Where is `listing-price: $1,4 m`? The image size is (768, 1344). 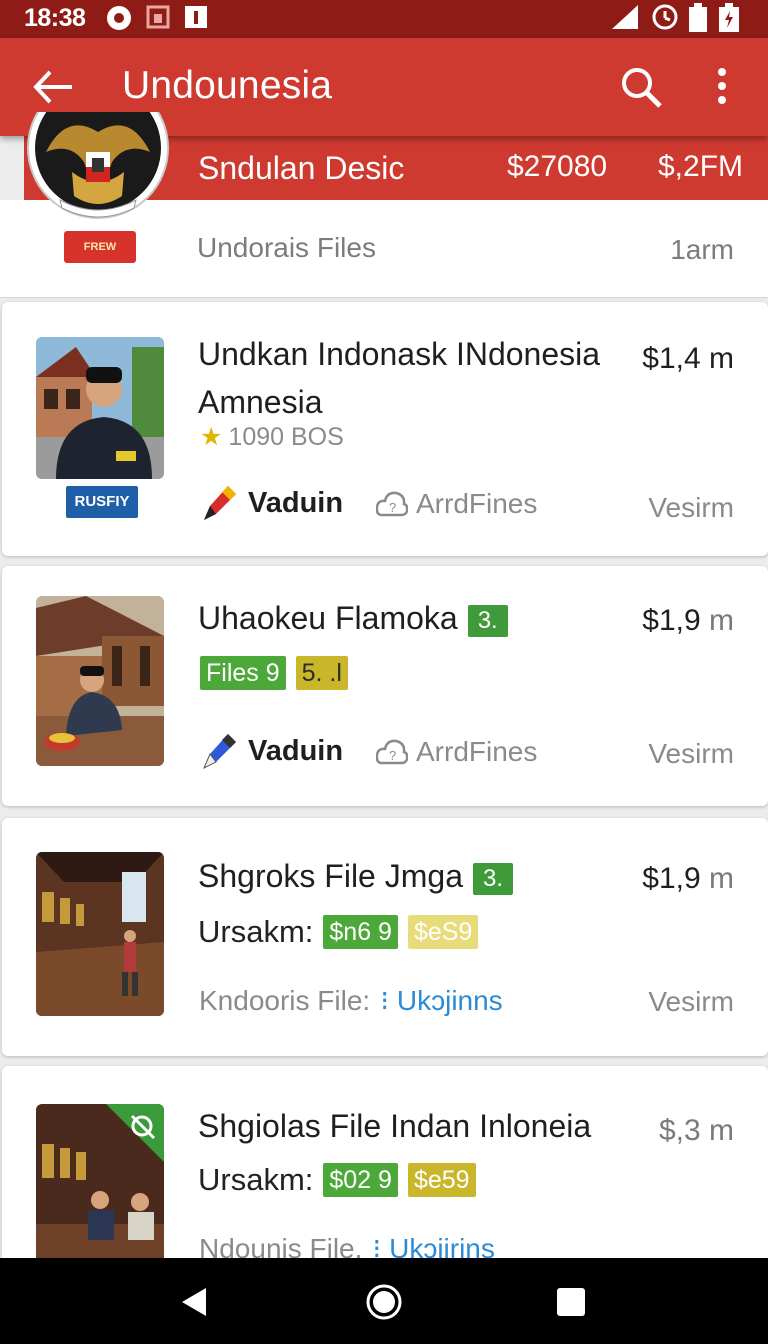 listing-price: $1,4 m is located at coordinates (688, 359).